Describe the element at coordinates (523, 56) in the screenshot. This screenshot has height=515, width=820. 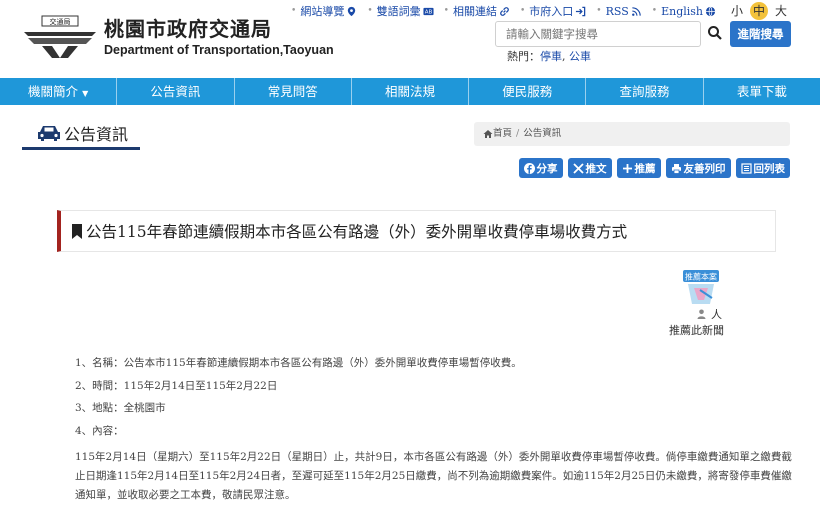
I see `hot-label: 熱門：` at that location.